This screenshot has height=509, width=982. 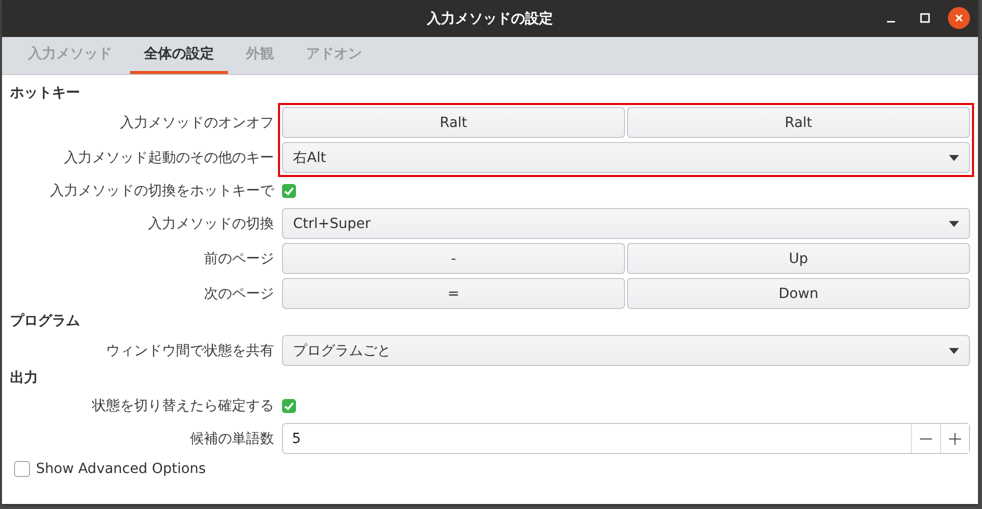 I want to click on checkbox-label: Show Advanced Options, so click(x=121, y=469).